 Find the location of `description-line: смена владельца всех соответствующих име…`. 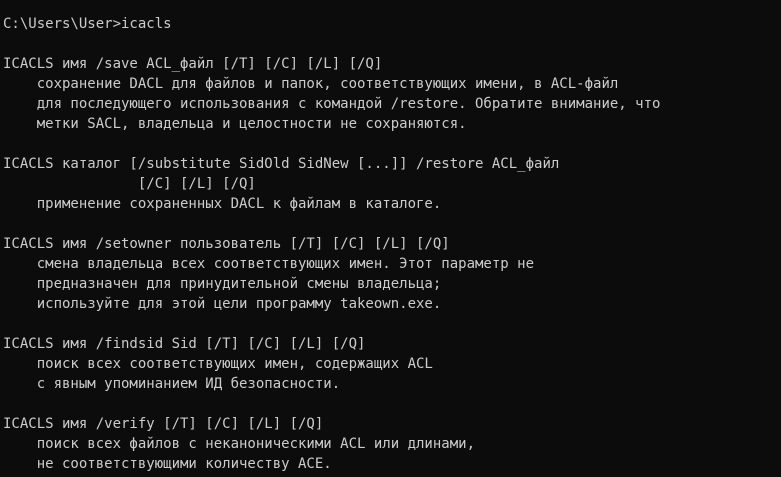

description-line: смена владельца всех соответствующих име… is located at coordinates (269, 264).